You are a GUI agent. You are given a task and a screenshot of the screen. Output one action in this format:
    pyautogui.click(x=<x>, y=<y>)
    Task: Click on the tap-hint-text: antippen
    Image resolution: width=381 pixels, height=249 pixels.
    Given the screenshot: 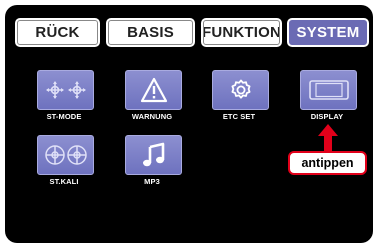 What is the action you would take?
    pyautogui.click(x=327, y=163)
    